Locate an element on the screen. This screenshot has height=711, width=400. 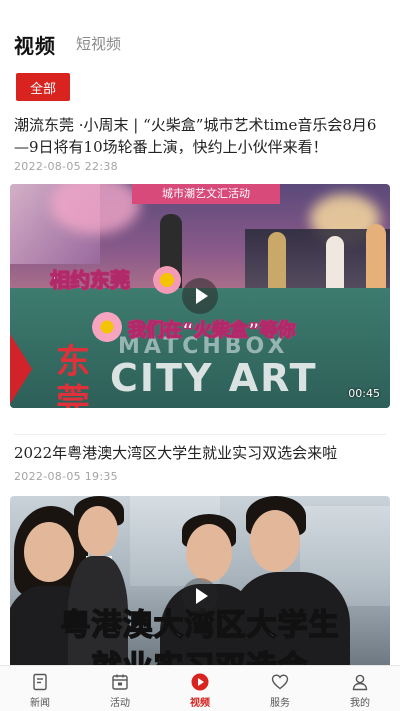
bottom-nav: 新闻 活动 视频 服务 我的 is located at coordinates (200, 688).